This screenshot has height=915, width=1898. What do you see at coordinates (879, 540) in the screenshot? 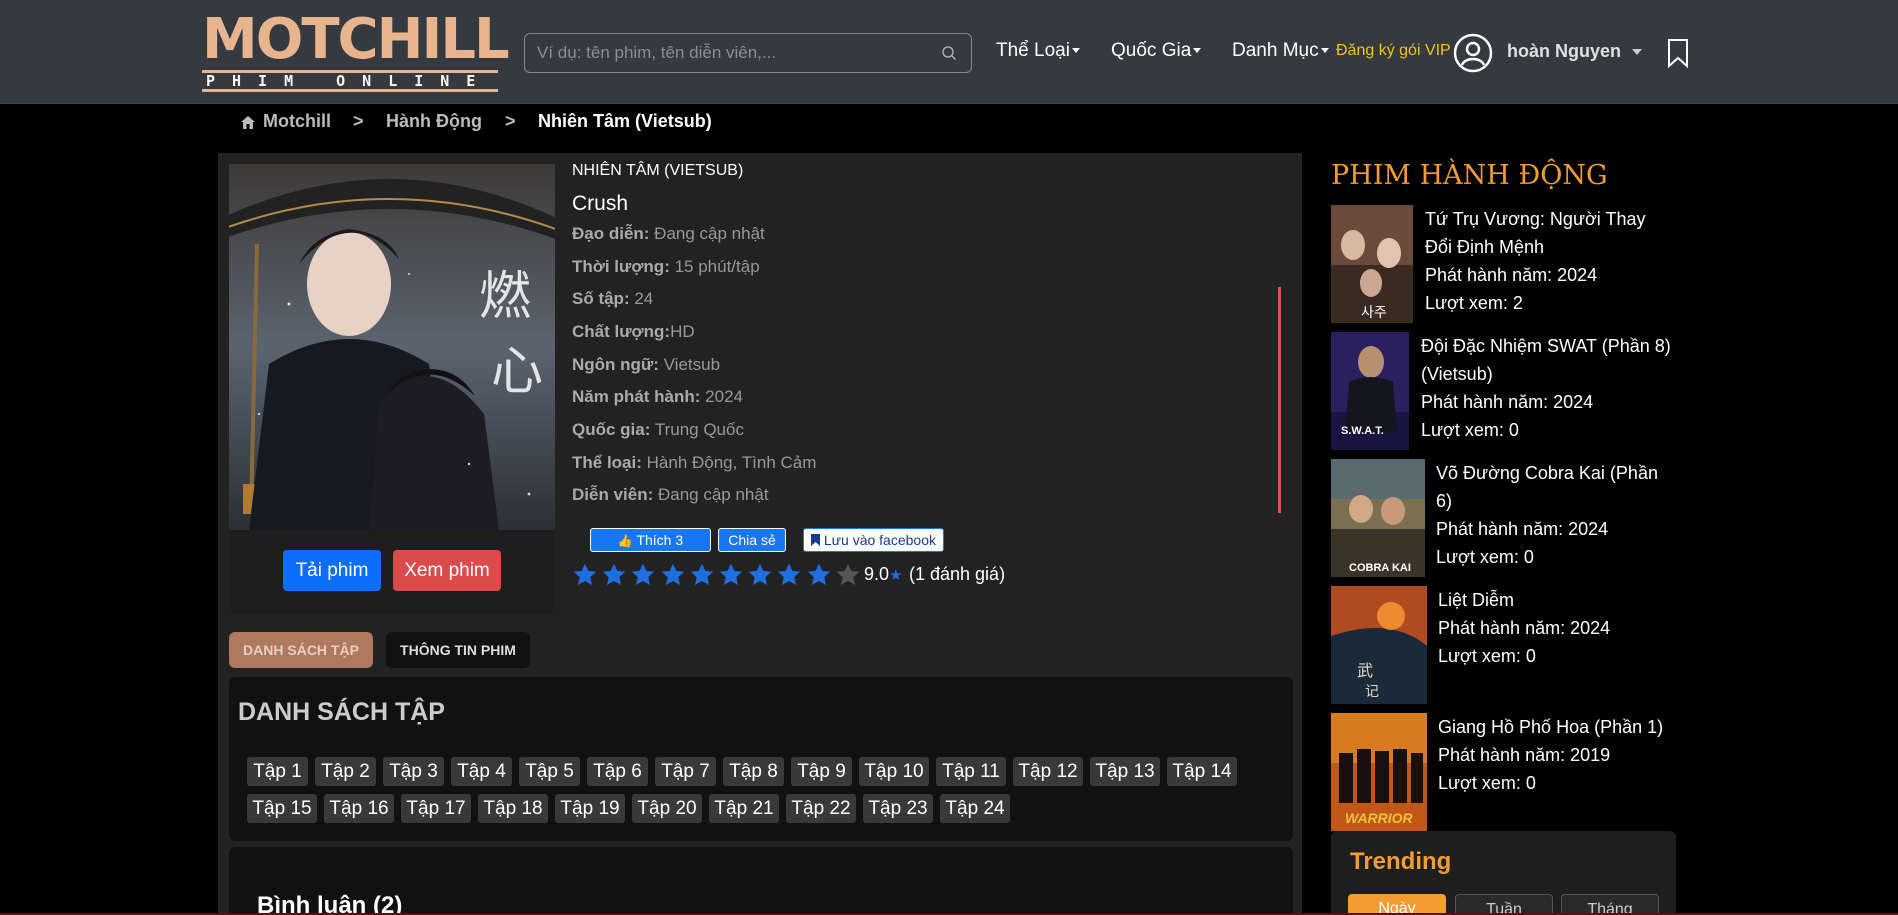
I see `save-fb-label: Lưu vào facebook` at bounding box center [879, 540].